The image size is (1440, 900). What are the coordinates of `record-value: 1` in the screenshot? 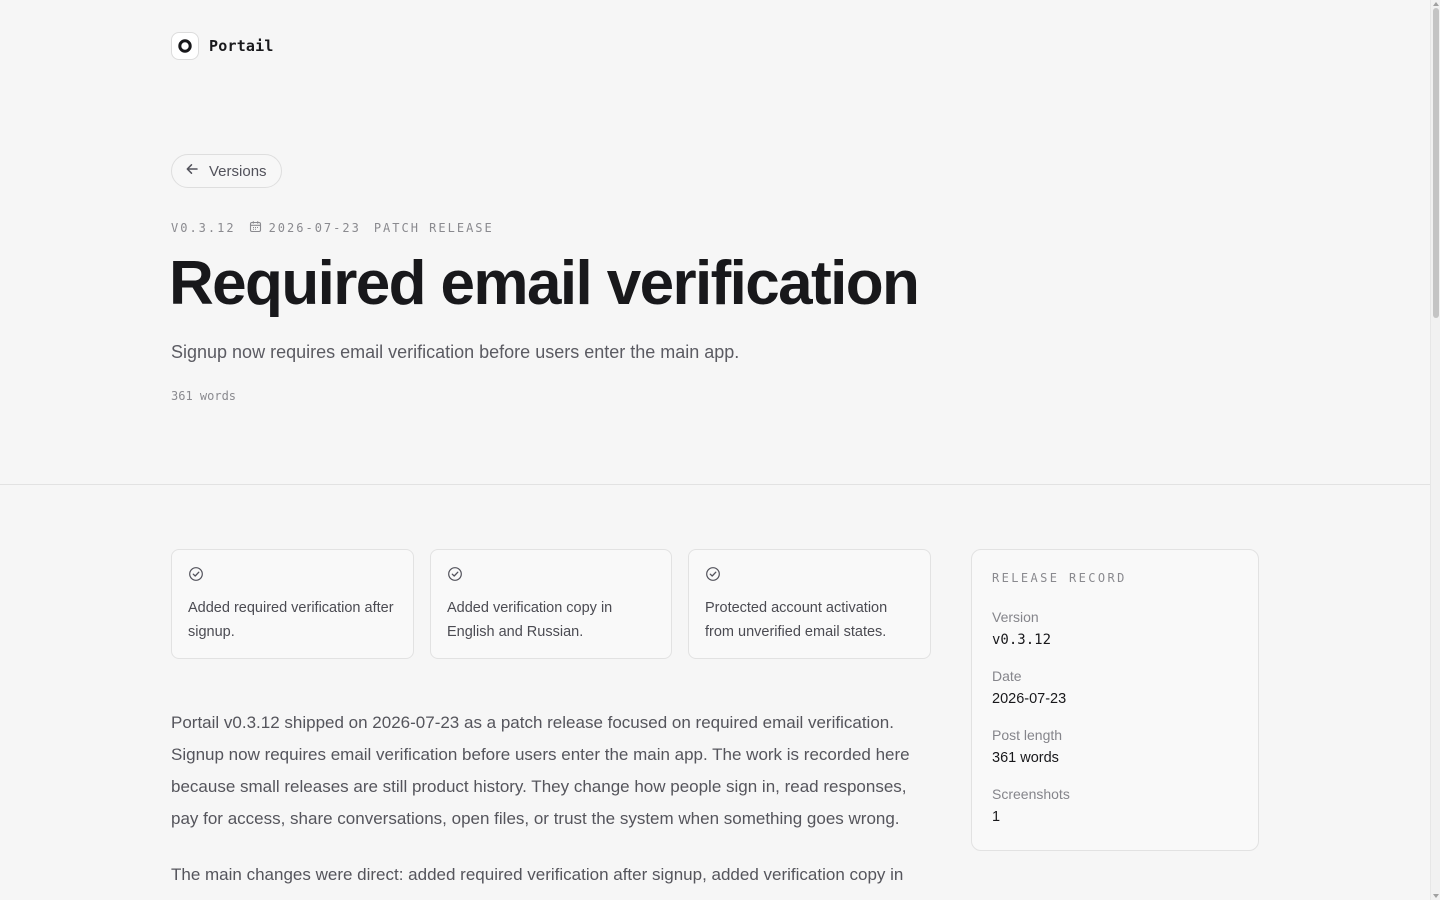 It's located at (996, 817).